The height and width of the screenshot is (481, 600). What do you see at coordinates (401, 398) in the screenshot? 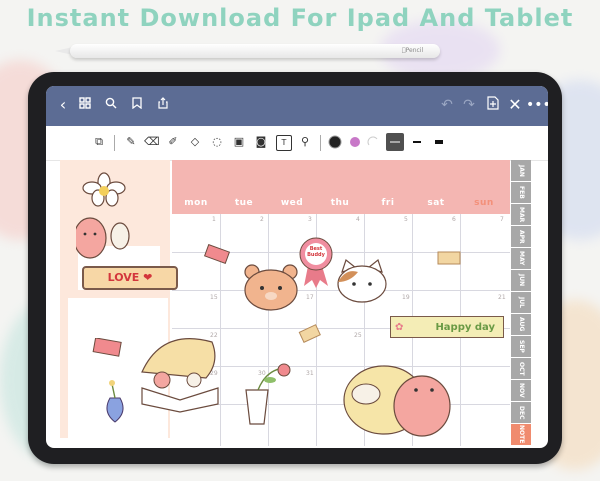
I see `bear-and-cat-pillow-sticker` at bounding box center [401, 398].